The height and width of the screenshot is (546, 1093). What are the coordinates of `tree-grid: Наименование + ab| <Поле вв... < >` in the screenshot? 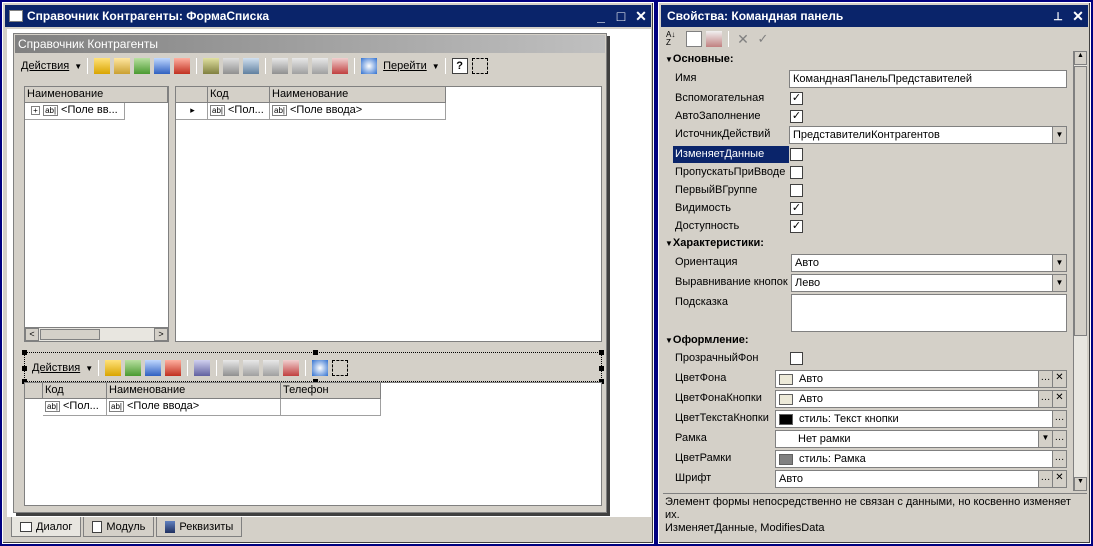 It's located at (96, 214).